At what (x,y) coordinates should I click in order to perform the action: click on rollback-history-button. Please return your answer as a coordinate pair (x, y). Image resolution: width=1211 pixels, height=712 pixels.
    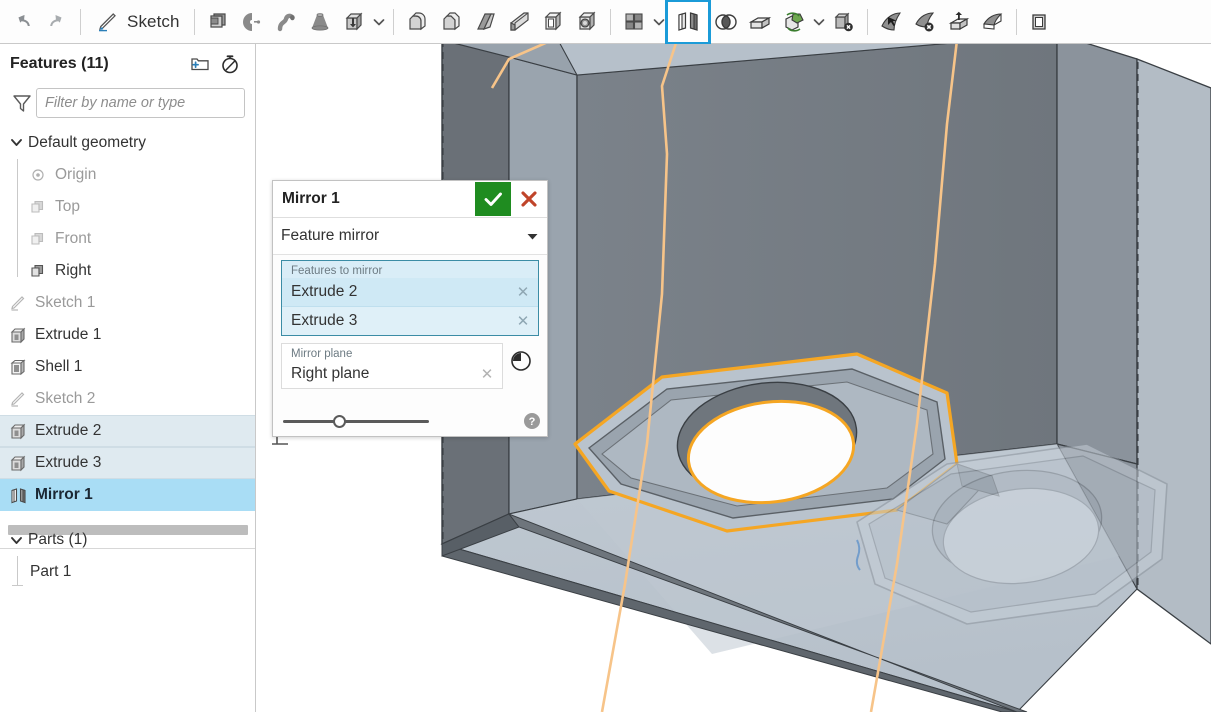
    Looking at the image, I should click on (230, 64).